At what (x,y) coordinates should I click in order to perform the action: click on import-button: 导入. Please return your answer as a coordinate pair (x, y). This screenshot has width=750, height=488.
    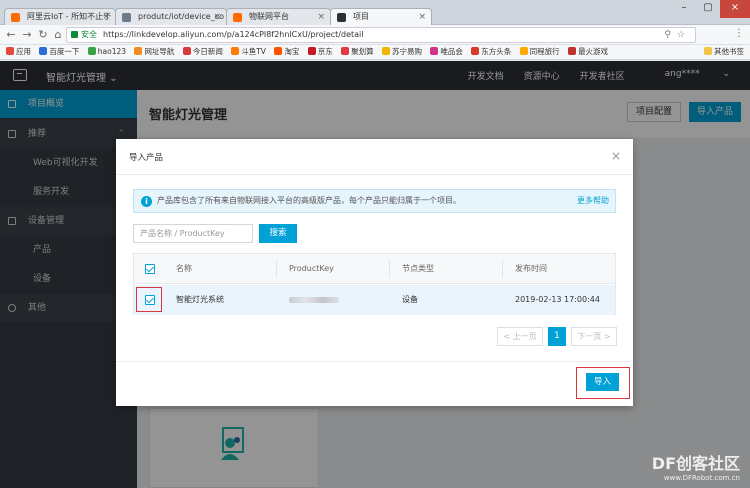
    Looking at the image, I should click on (602, 382).